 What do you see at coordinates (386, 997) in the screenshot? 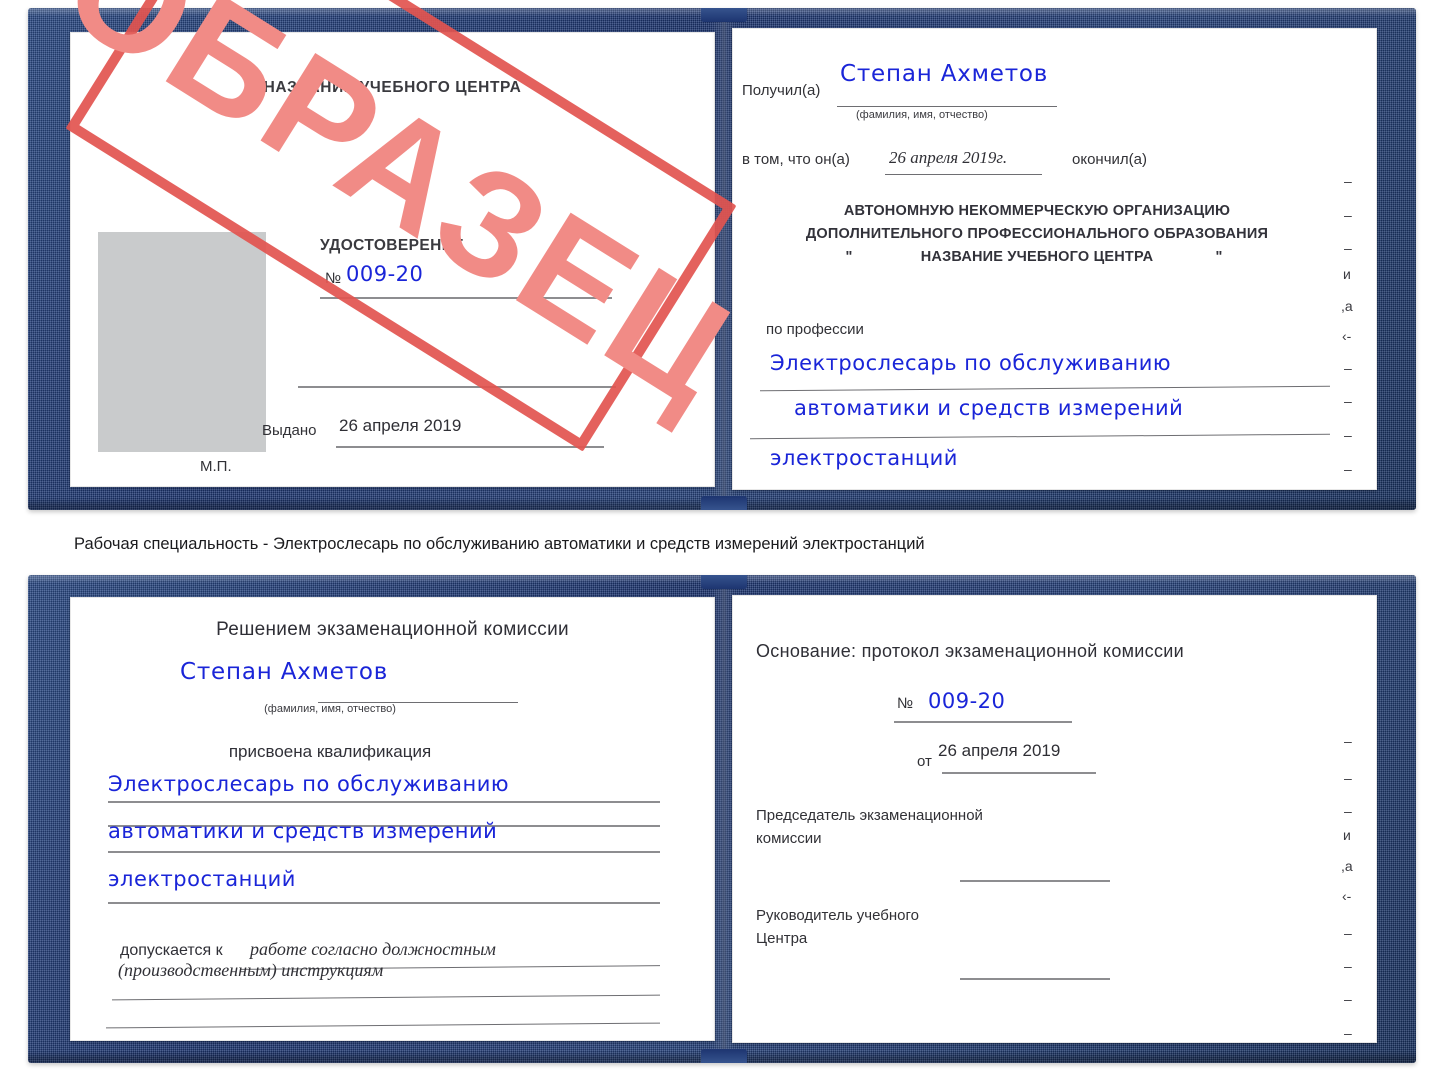
I see `bottom-left-admitted-rule2` at bounding box center [386, 997].